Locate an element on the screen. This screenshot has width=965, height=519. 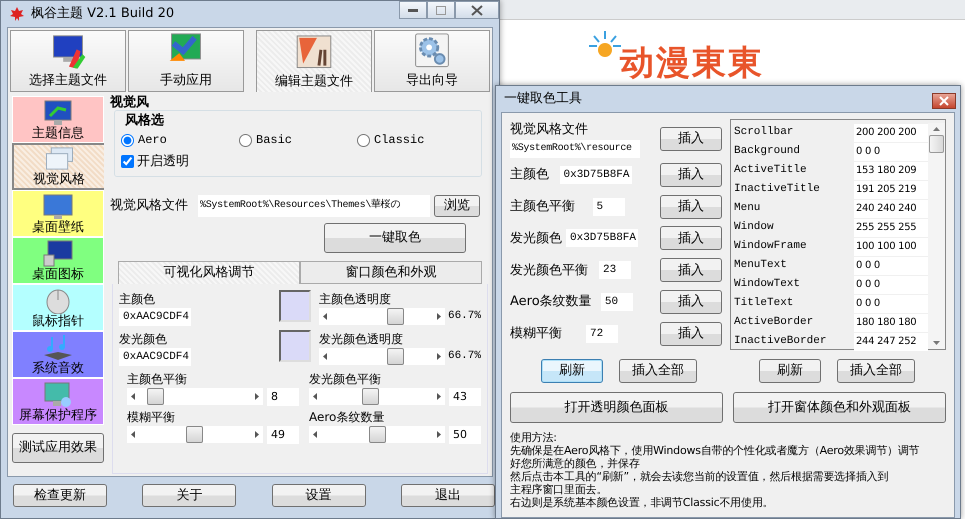
scrollbar-thumb is located at coordinates (936, 144).